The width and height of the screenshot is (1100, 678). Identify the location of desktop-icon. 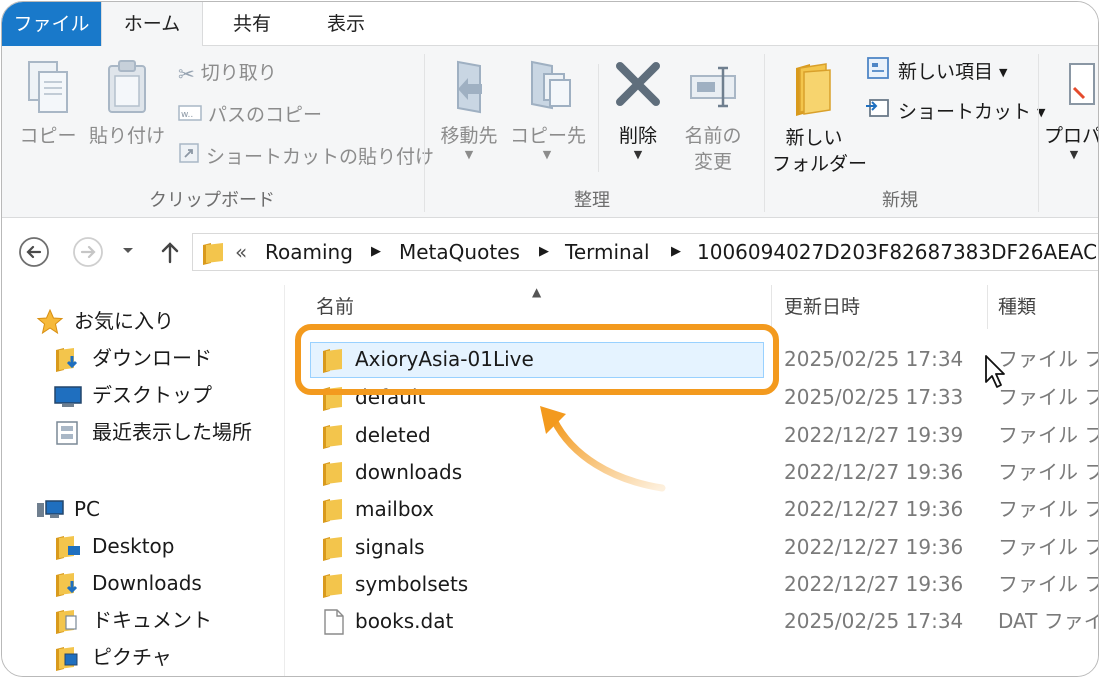
(68, 396).